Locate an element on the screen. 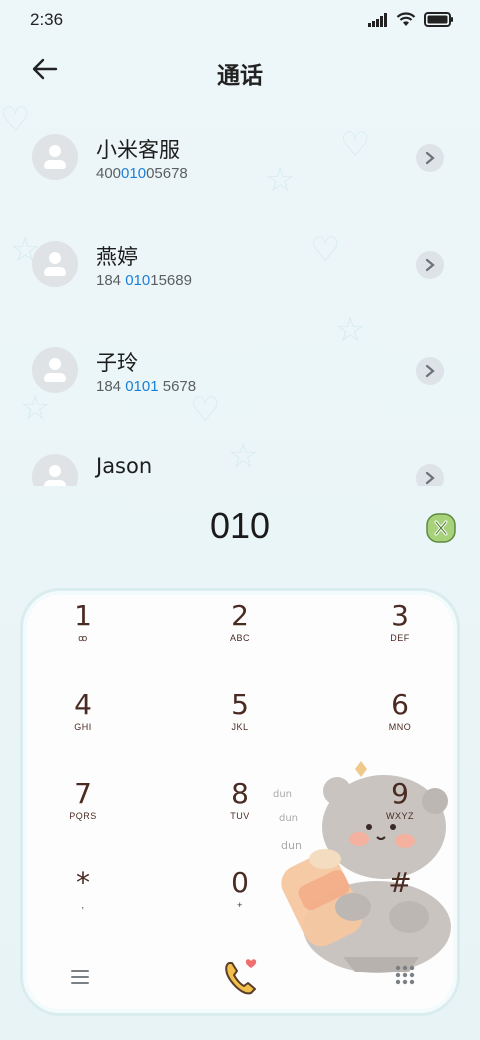 This screenshot has width=480, height=1040. keypad-toggle-icon is located at coordinates (405, 975).